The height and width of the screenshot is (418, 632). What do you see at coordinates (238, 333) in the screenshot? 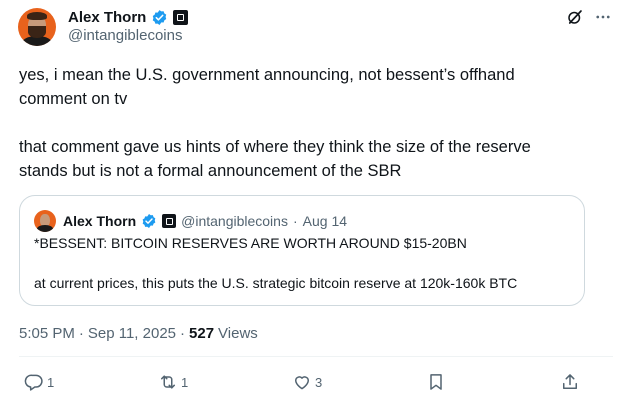
I see `views-label: Views` at bounding box center [238, 333].